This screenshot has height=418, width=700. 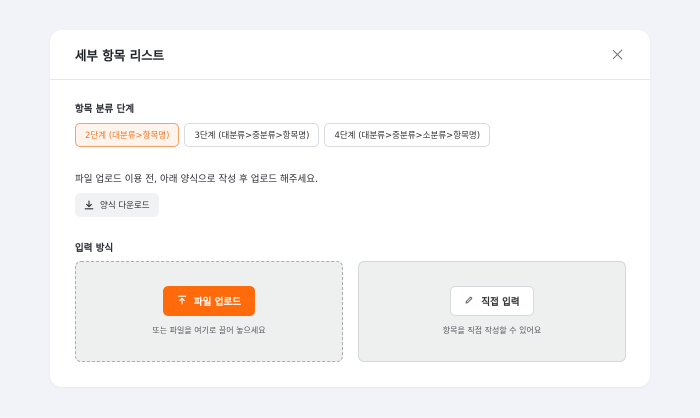 I want to click on modal-header: 세부 항목 리스트, so click(x=350, y=55).